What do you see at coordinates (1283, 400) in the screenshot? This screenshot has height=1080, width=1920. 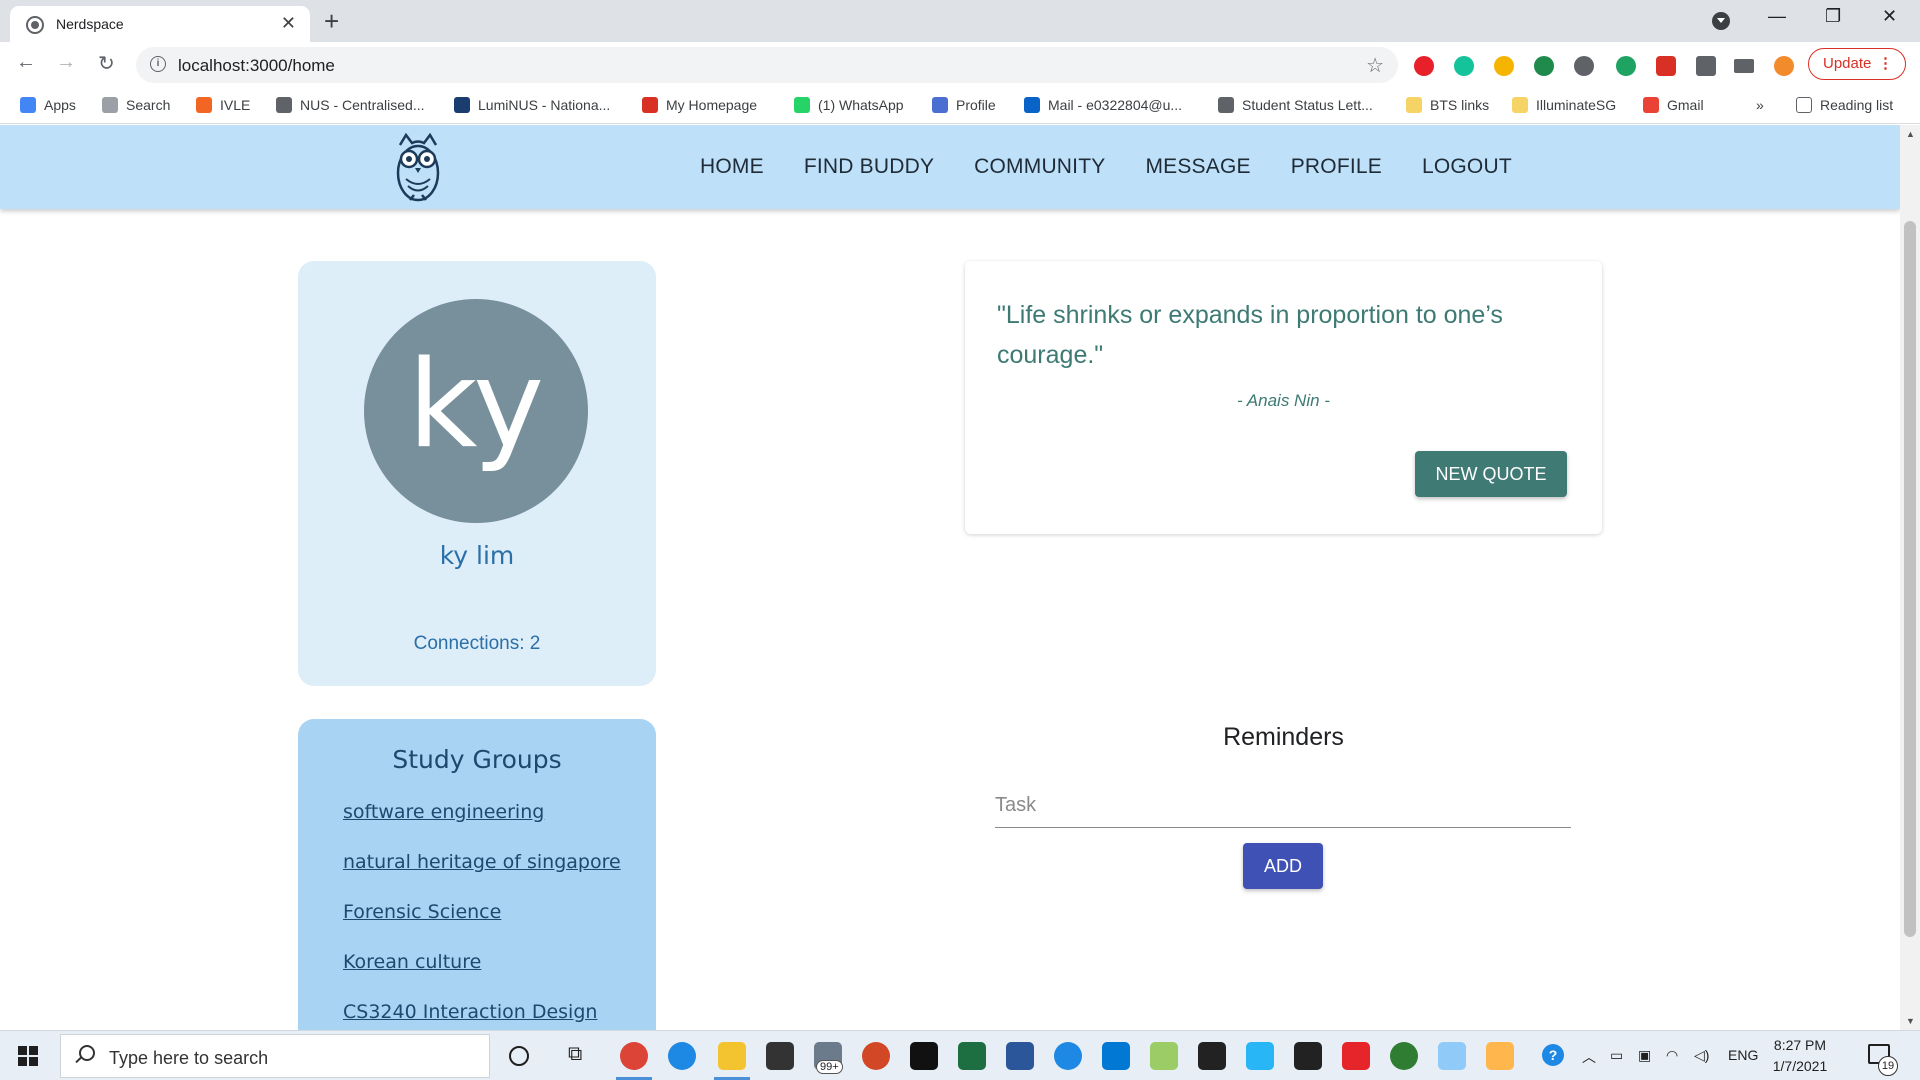 I see `quote-author: - Anais Nin -` at bounding box center [1283, 400].